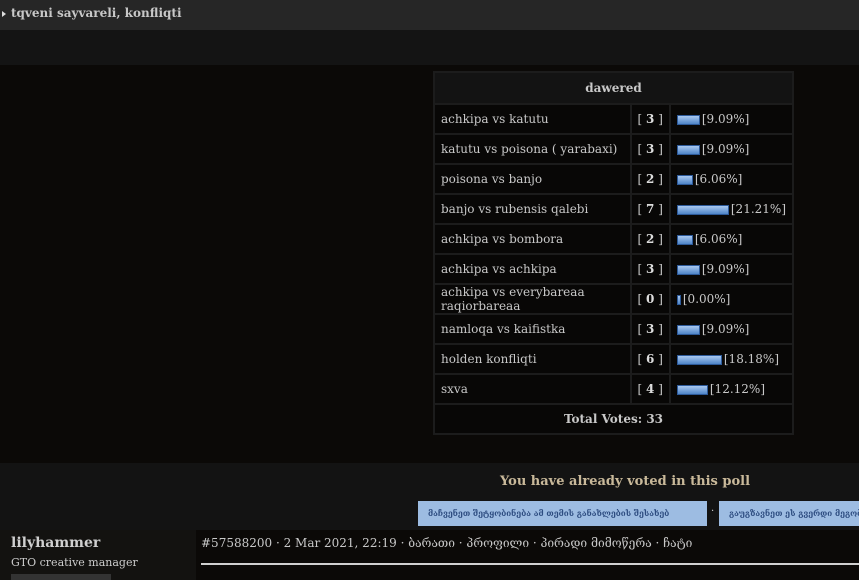 This screenshot has height=580, width=859. Describe the element at coordinates (532, 329) in the screenshot. I see `option-label: namloqa vs kaifistka` at that location.